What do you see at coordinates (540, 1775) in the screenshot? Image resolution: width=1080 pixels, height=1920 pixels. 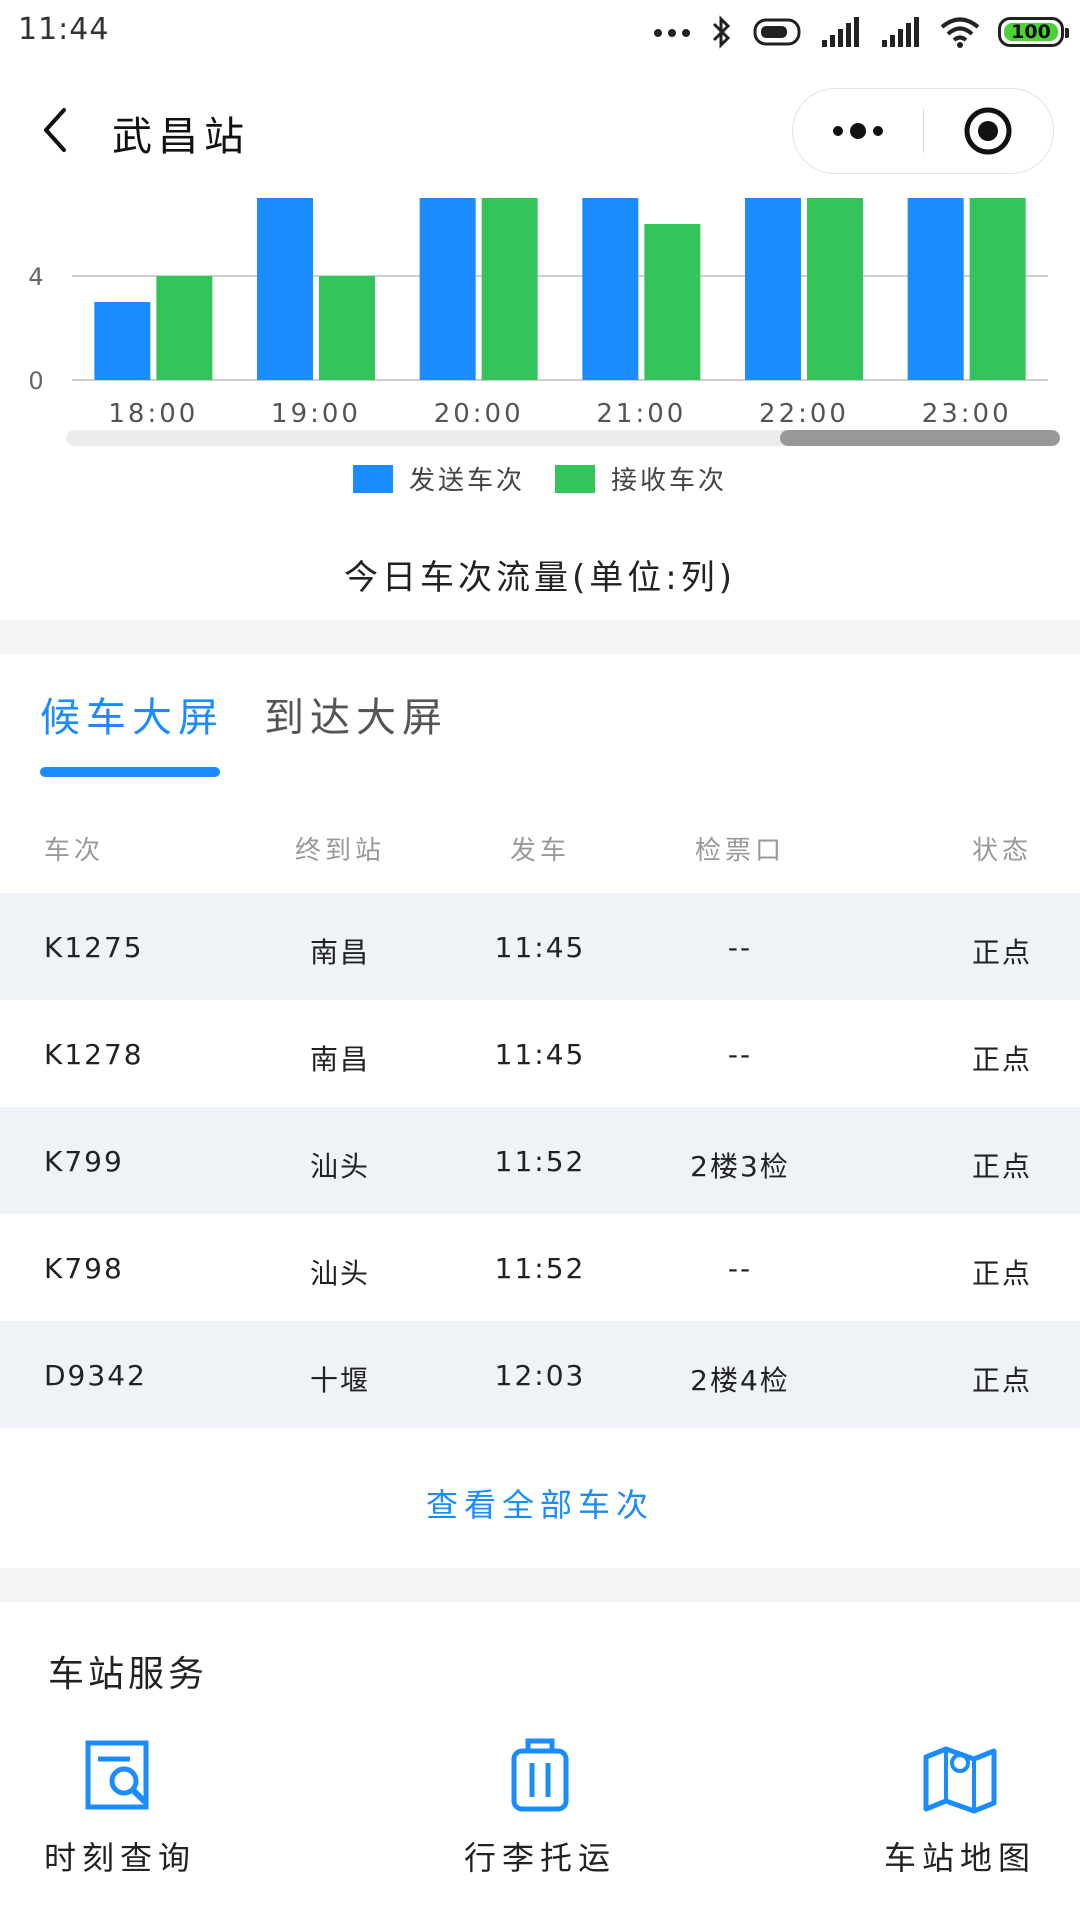 I see `luggage-icon` at bounding box center [540, 1775].